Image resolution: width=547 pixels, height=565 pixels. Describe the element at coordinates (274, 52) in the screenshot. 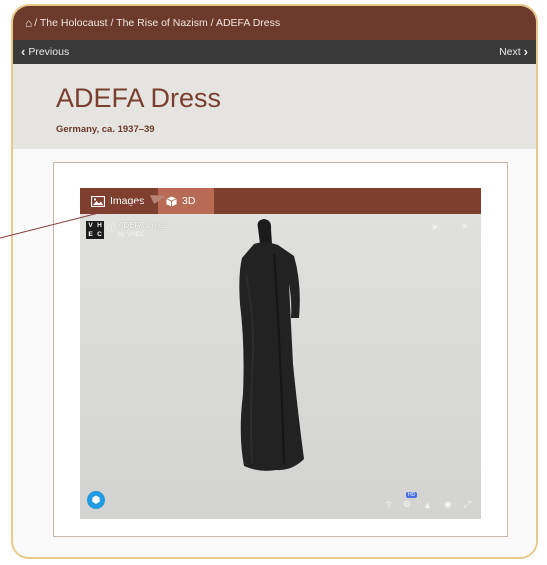

I see `pager-bar: ‹ Previous Next ›` at that location.